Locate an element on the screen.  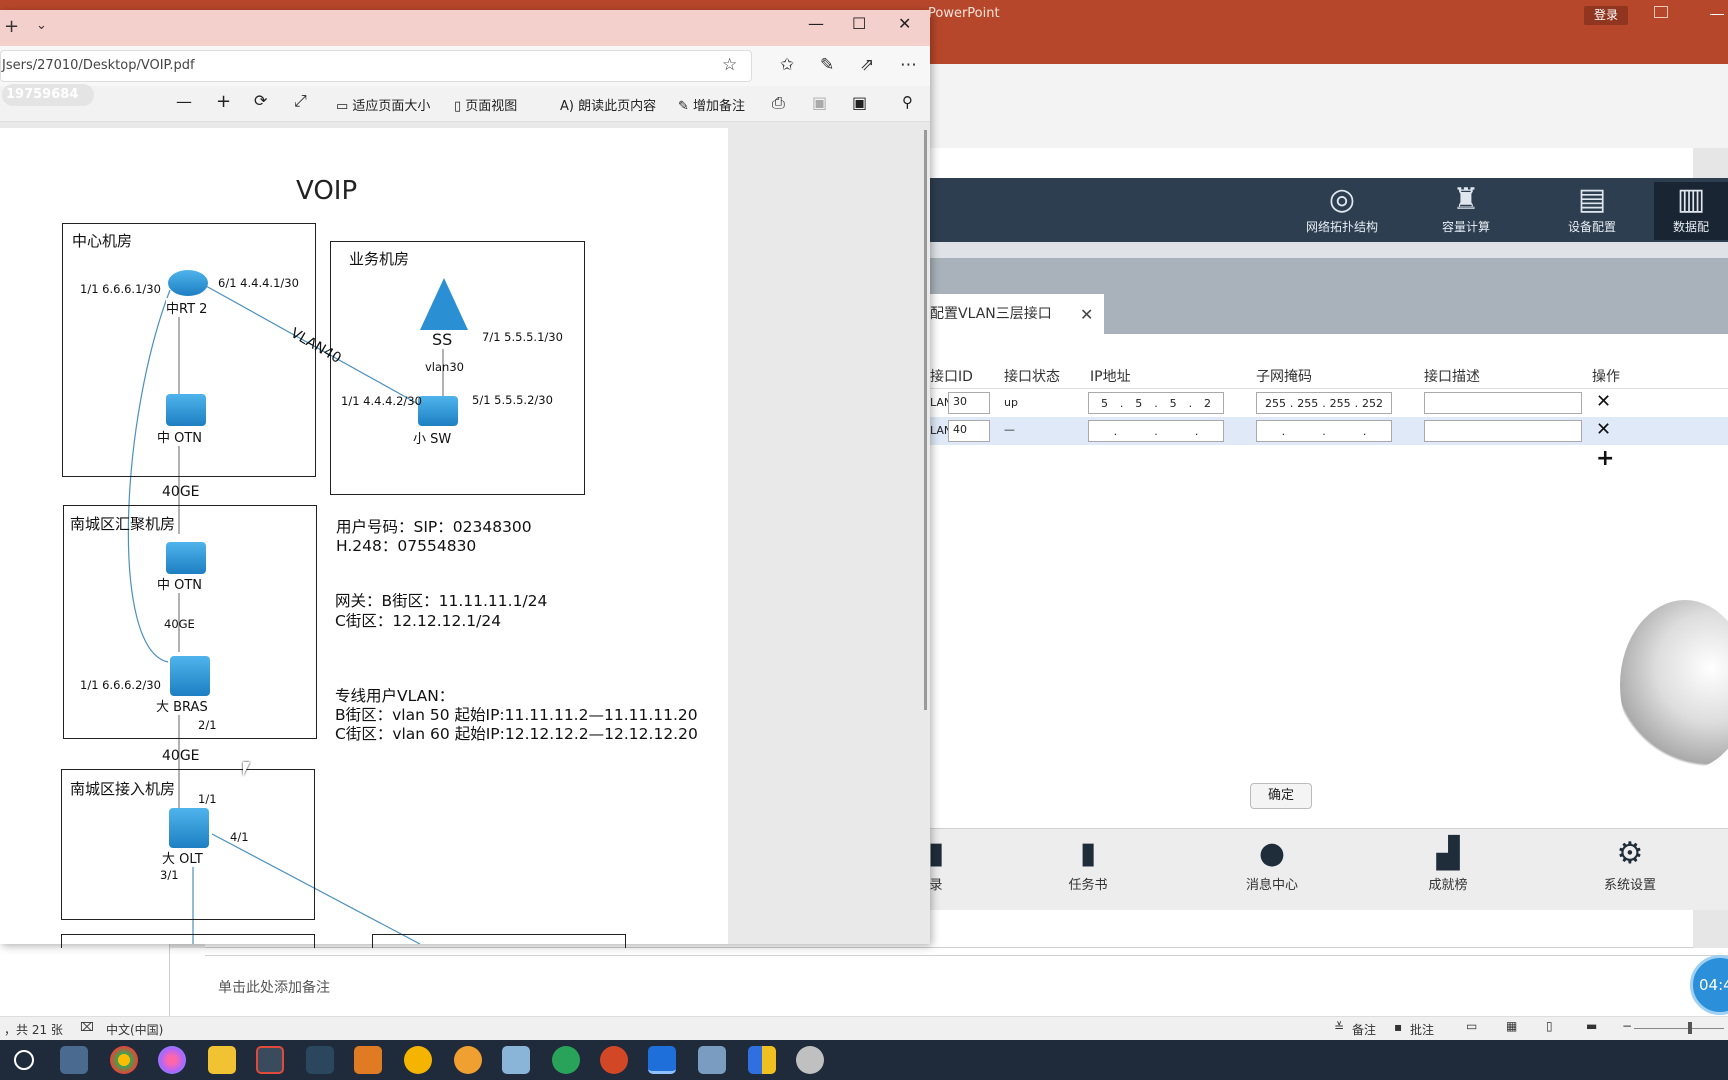
nav-topology: ◎ 网络拓扑结构 is located at coordinates (1342, 211).